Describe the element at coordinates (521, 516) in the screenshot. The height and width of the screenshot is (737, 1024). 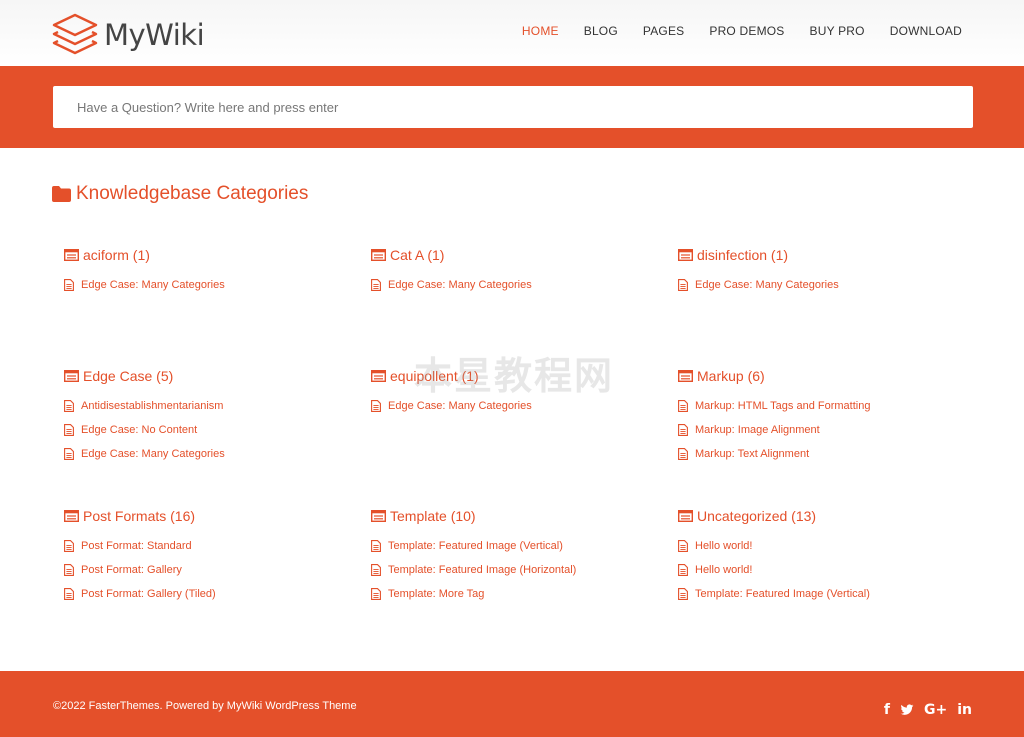
I see `category-heading: Template (10)` at that location.